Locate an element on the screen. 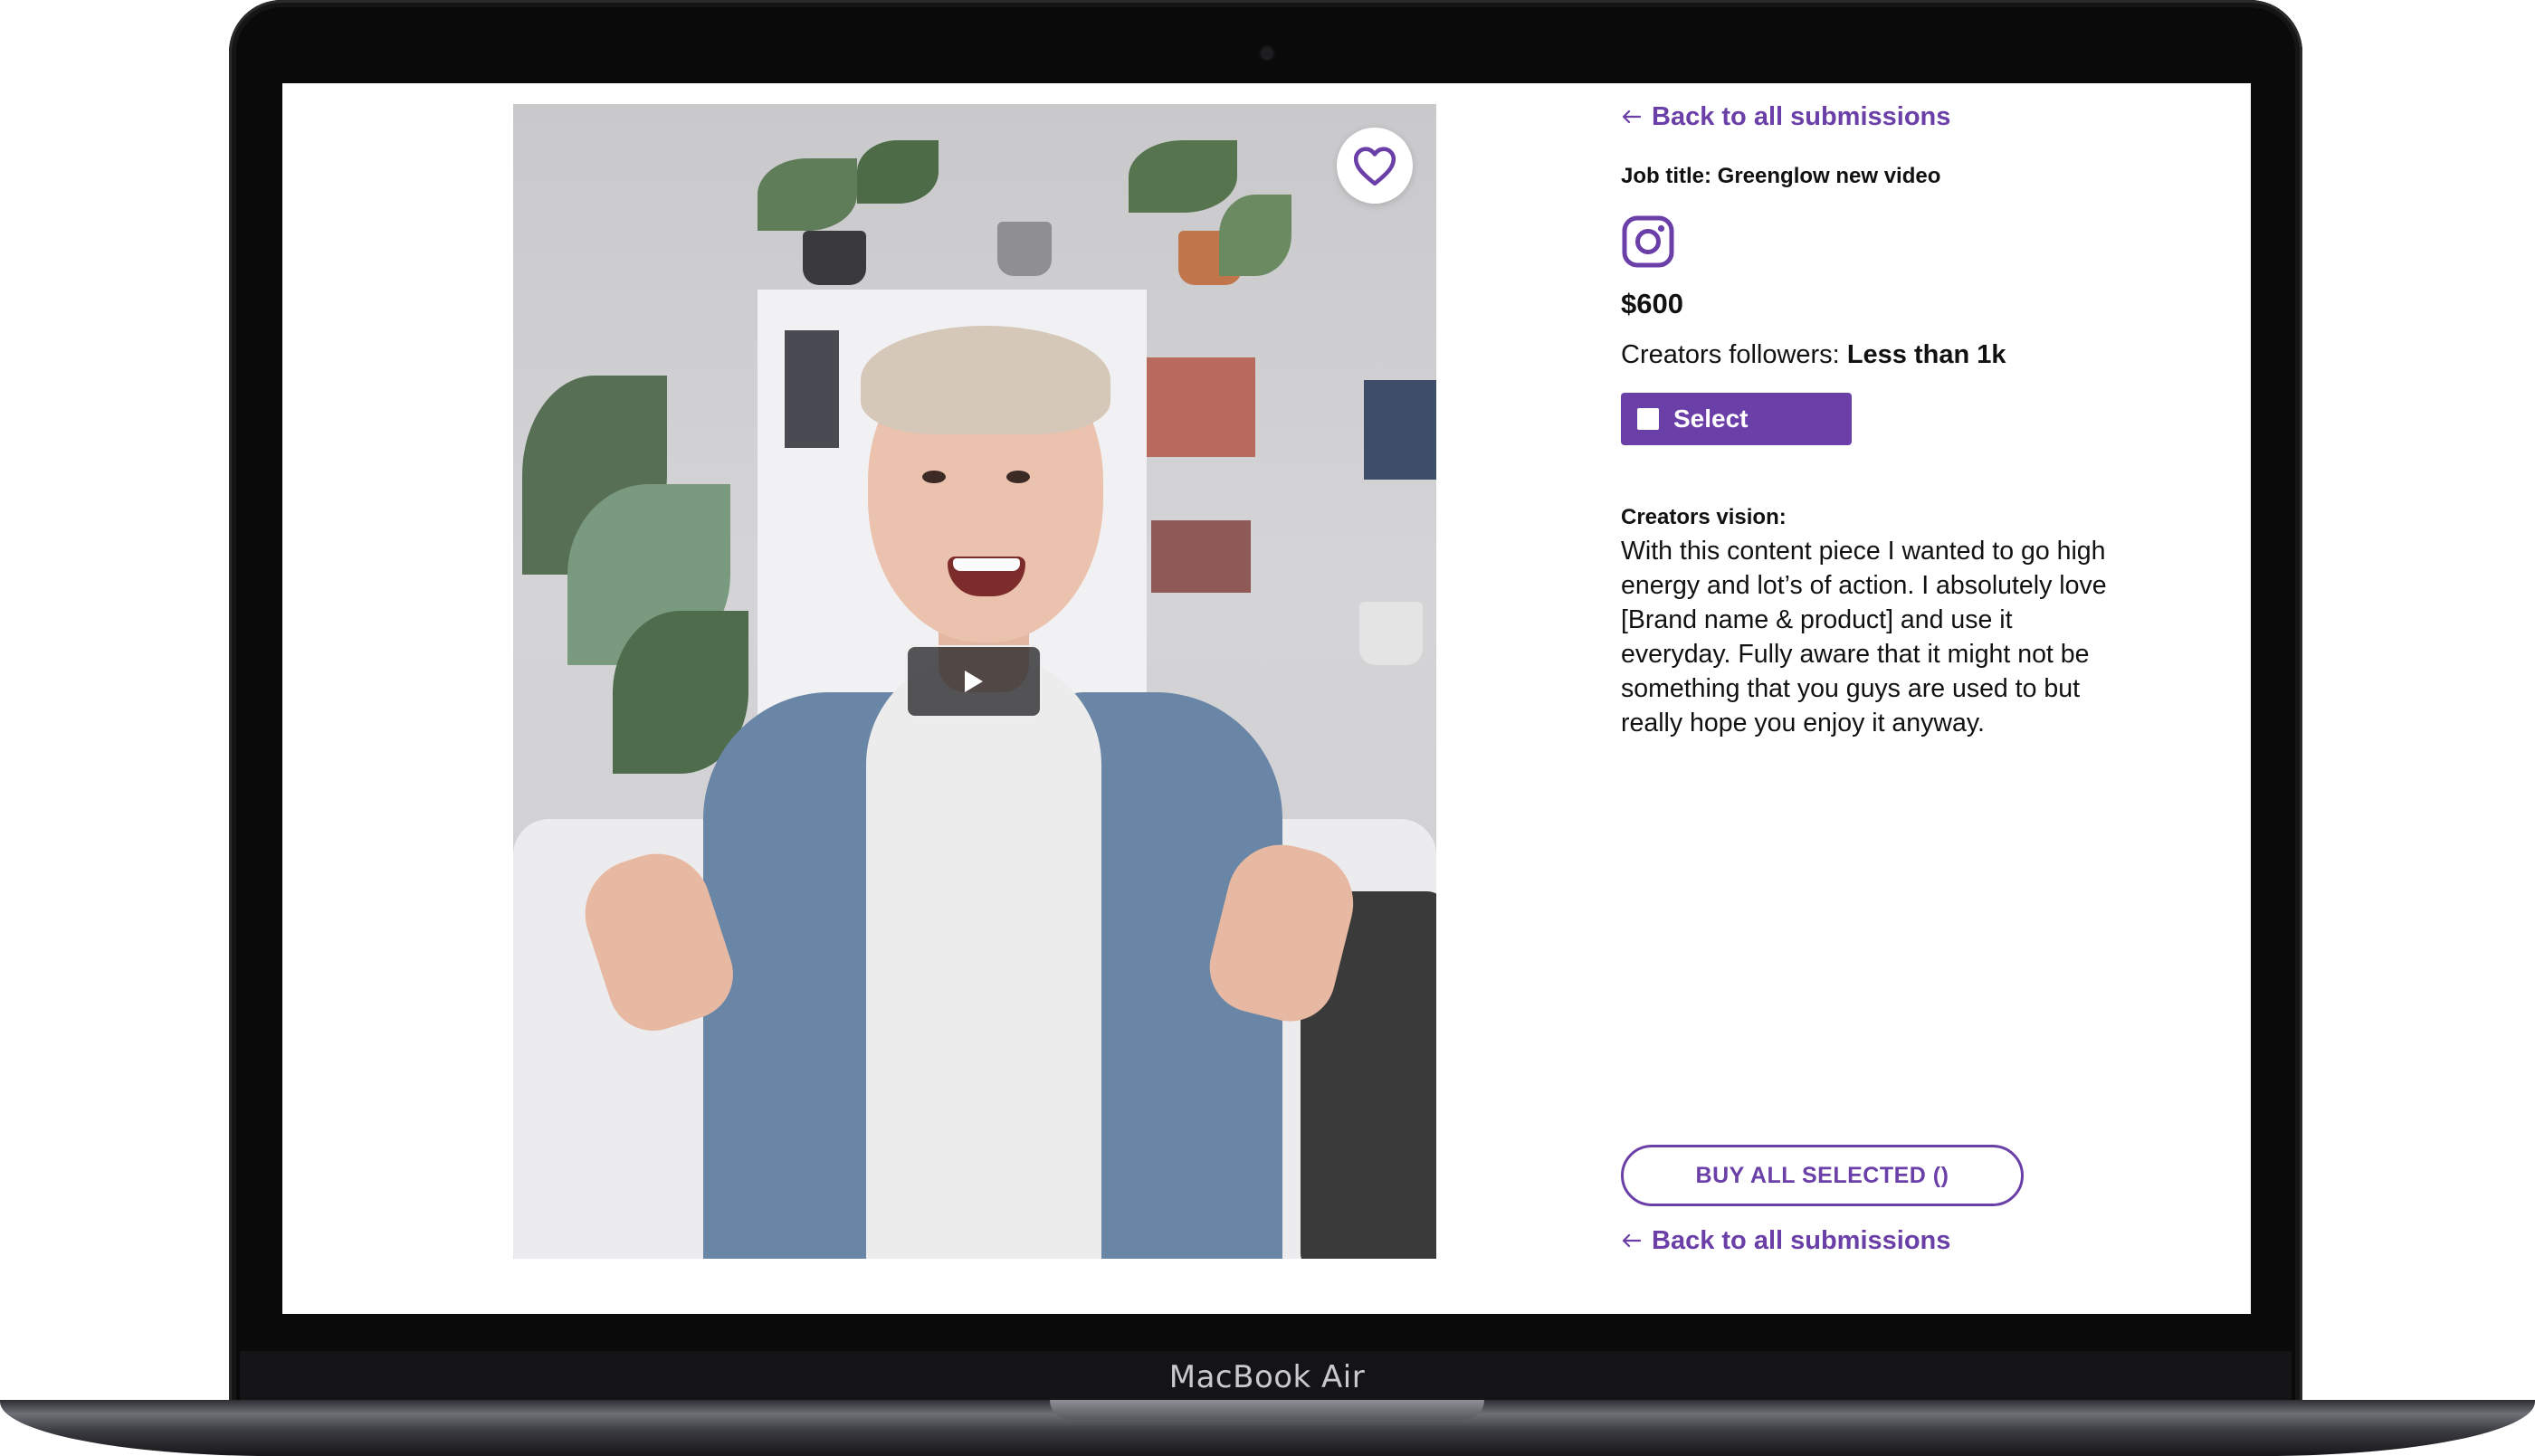 The height and width of the screenshot is (1456, 2535). creator-followers: Creators followers: Less than 1k is located at coordinates (1813, 355).